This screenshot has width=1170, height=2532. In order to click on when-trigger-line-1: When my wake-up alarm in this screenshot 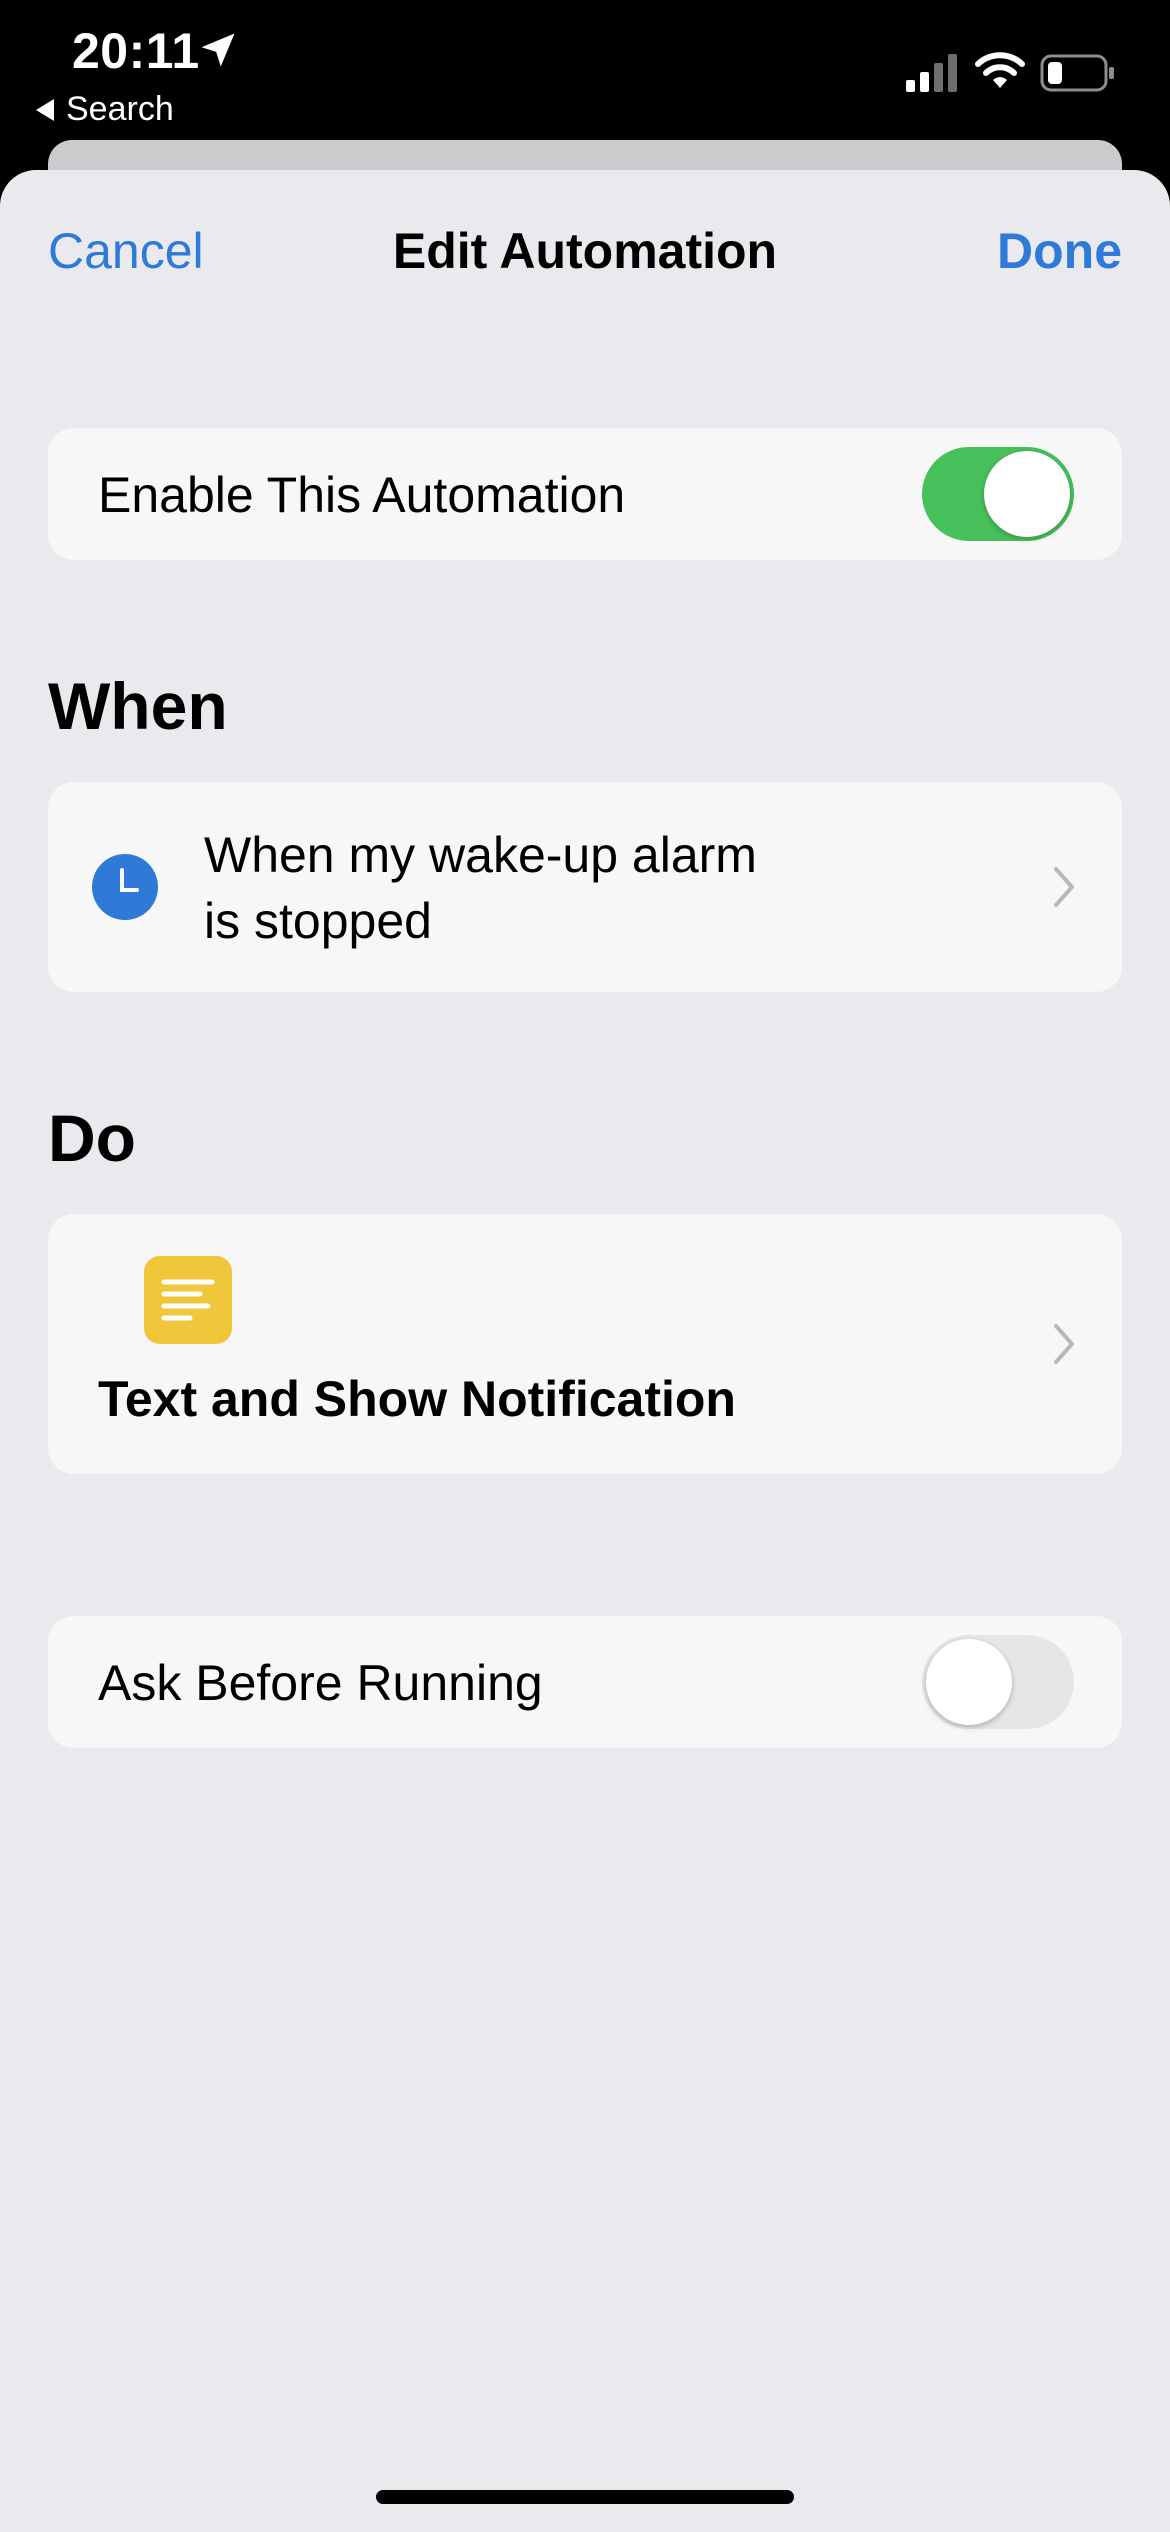, I will do `click(480, 855)`.